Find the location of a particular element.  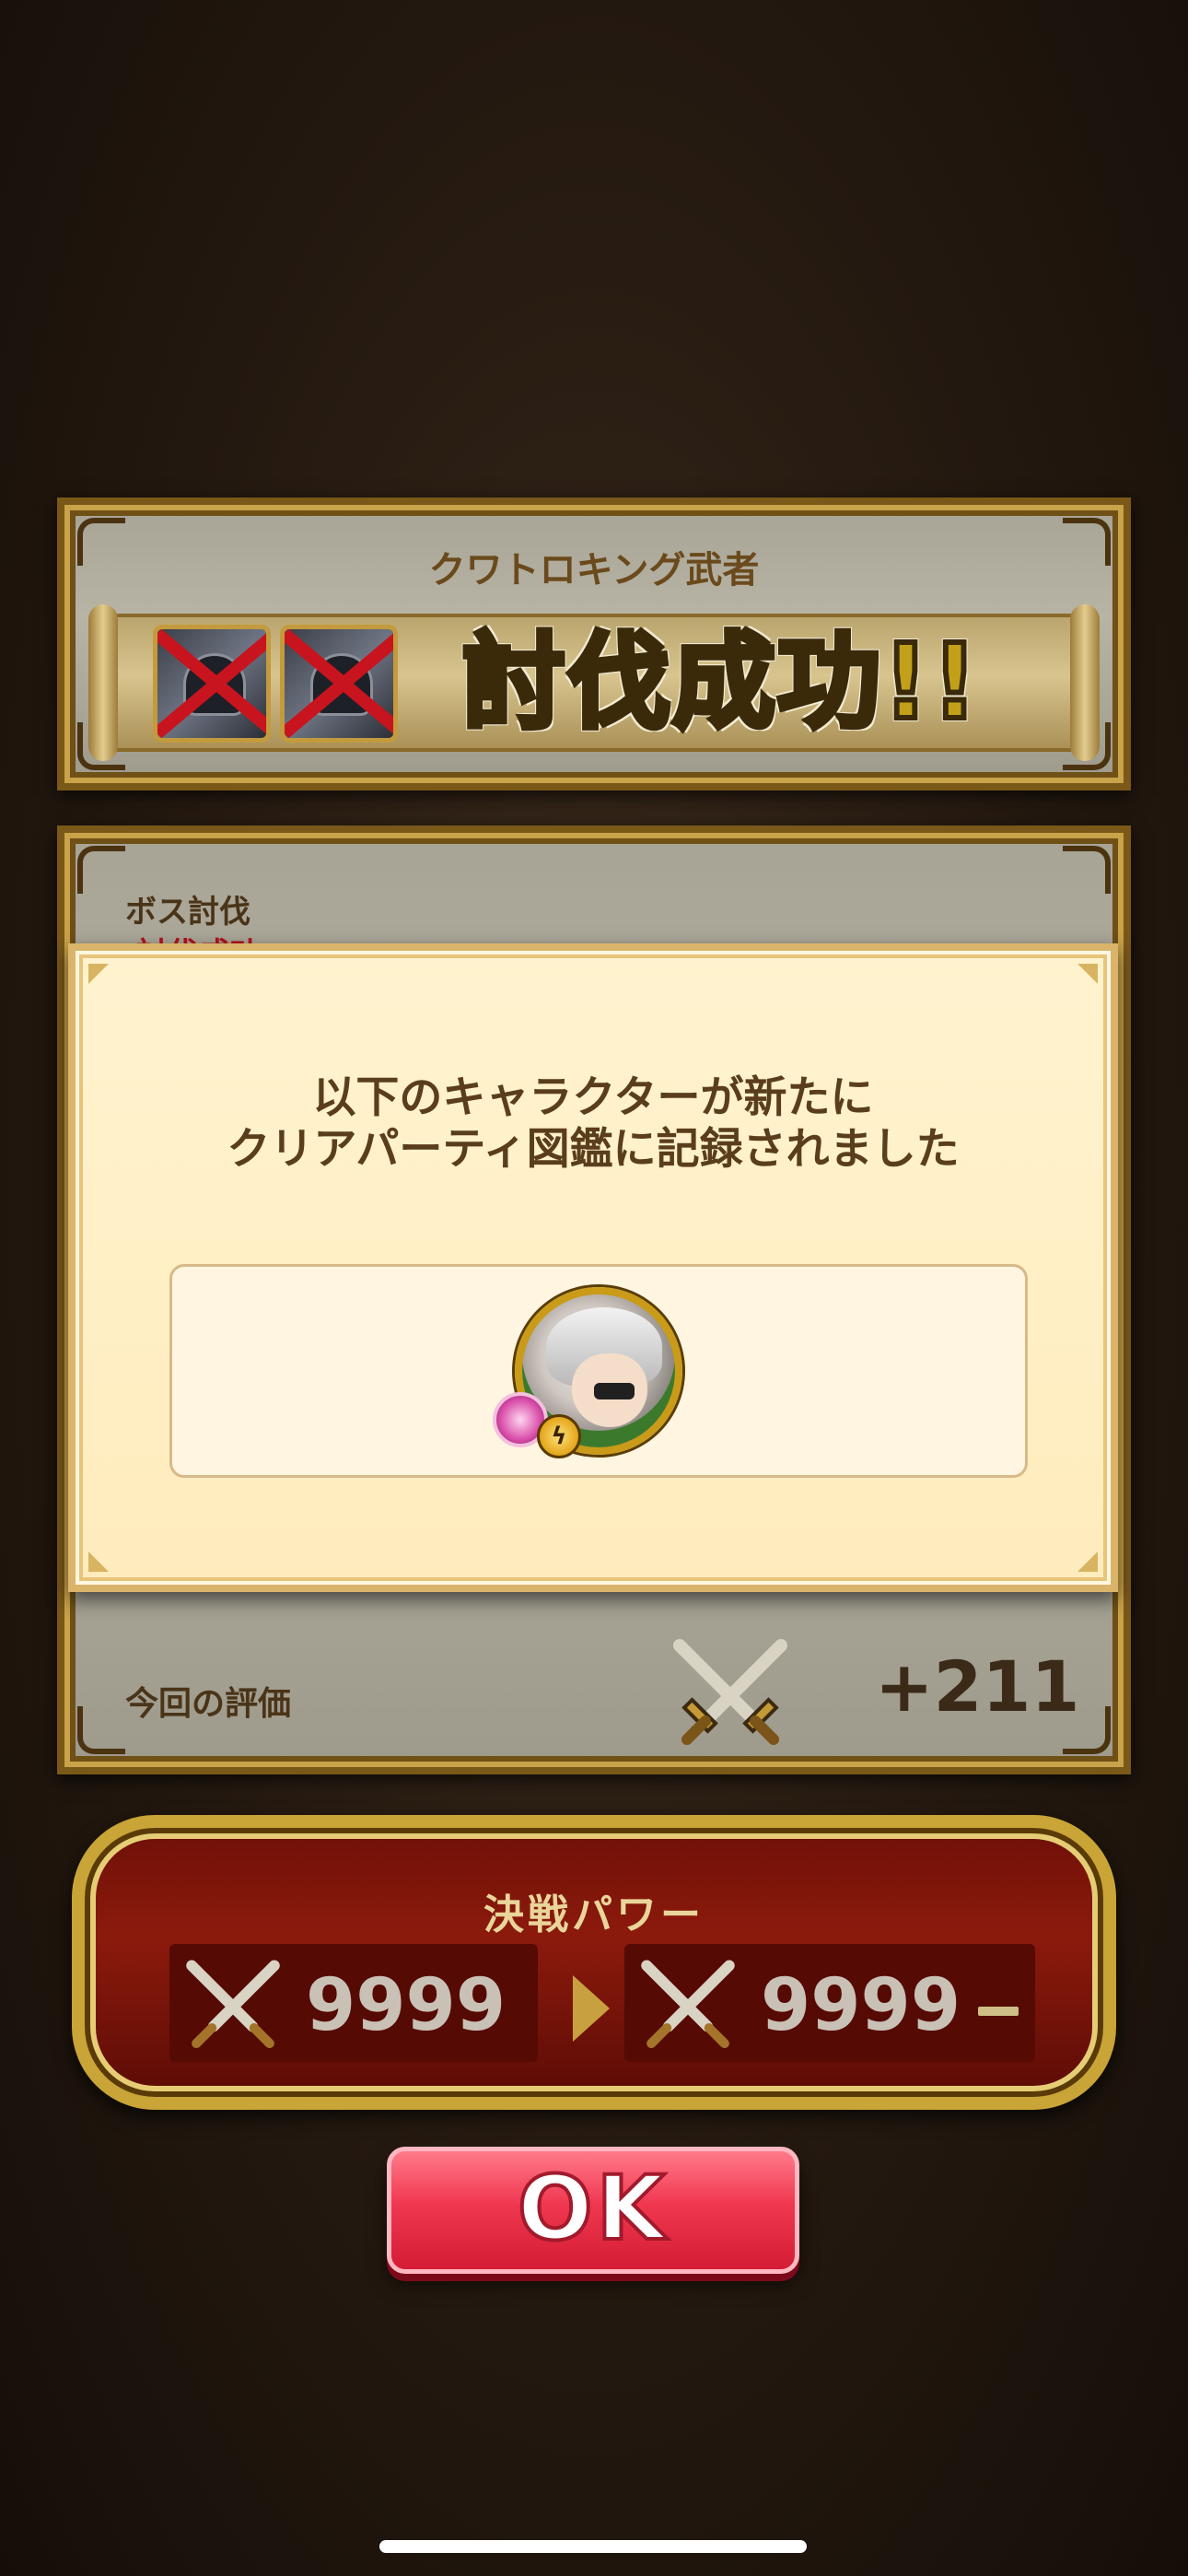

victory-text: 討伐成功!! is located at coordinates (720, 682).